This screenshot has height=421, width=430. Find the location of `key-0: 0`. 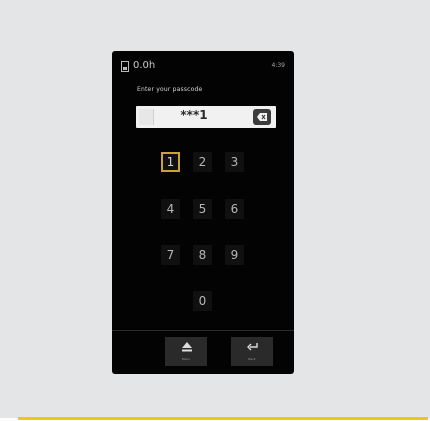

key-0: 0 is located at coordinates (202, 301).